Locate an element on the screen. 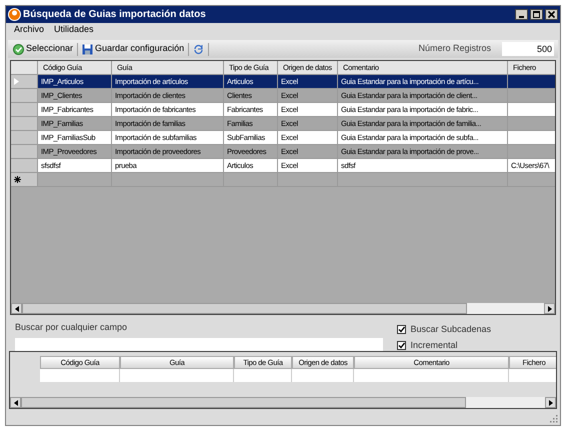  menu-item: Archivo is located at coordinates (29, 30).